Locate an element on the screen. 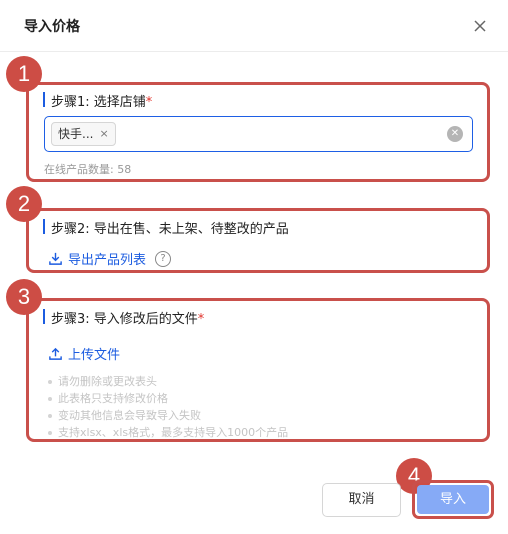 The height and width of the screenshot is (534, 508). step2-section: 步骤2: 导出在售、未上架、待整改的产品 导出产品列表 ? is located at coordinates (258, 240).